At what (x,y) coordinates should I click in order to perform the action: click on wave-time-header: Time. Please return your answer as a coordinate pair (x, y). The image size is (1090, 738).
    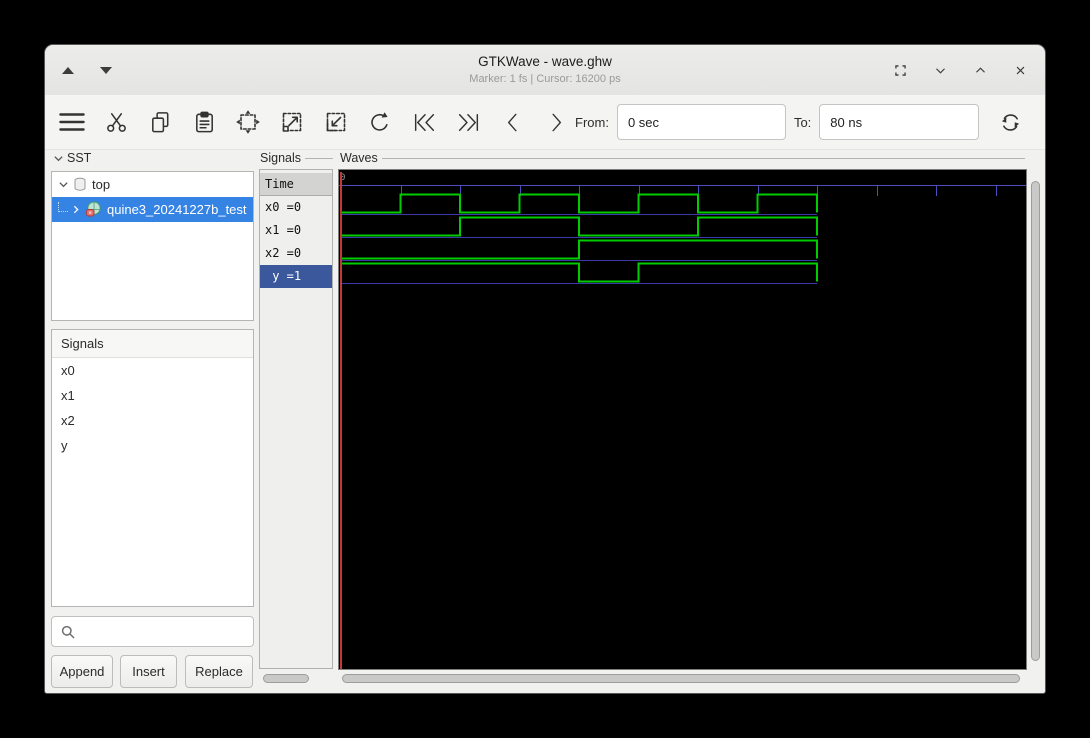
    Looking at the image, I should click on (296, 184).